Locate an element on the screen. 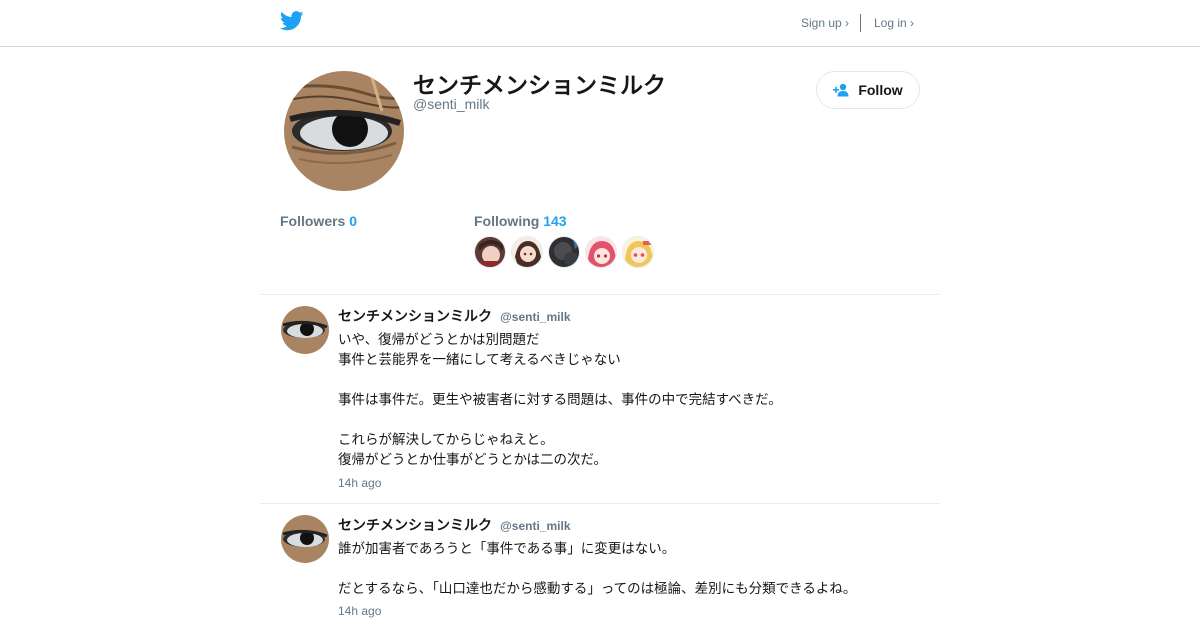  tweet-line: 事件と芸能界を一緒にして考えるべきじゃない is located at coordinates (479, 360).